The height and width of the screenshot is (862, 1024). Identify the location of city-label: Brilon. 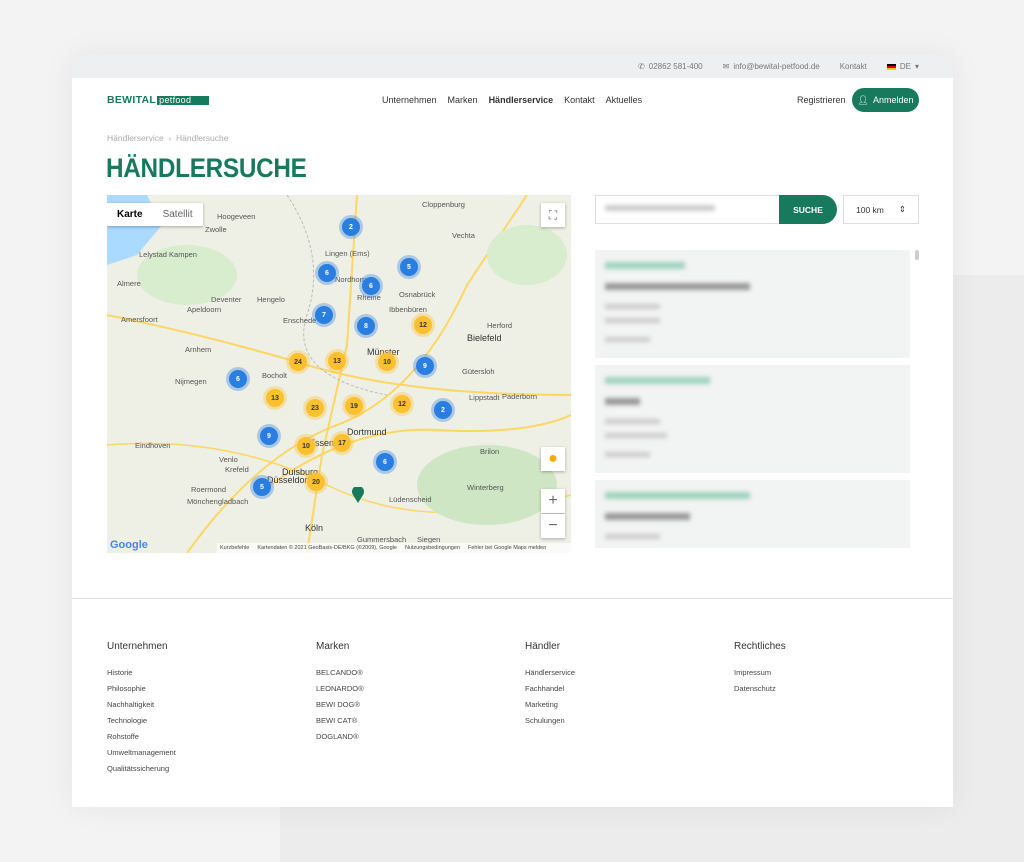
(490, 451).